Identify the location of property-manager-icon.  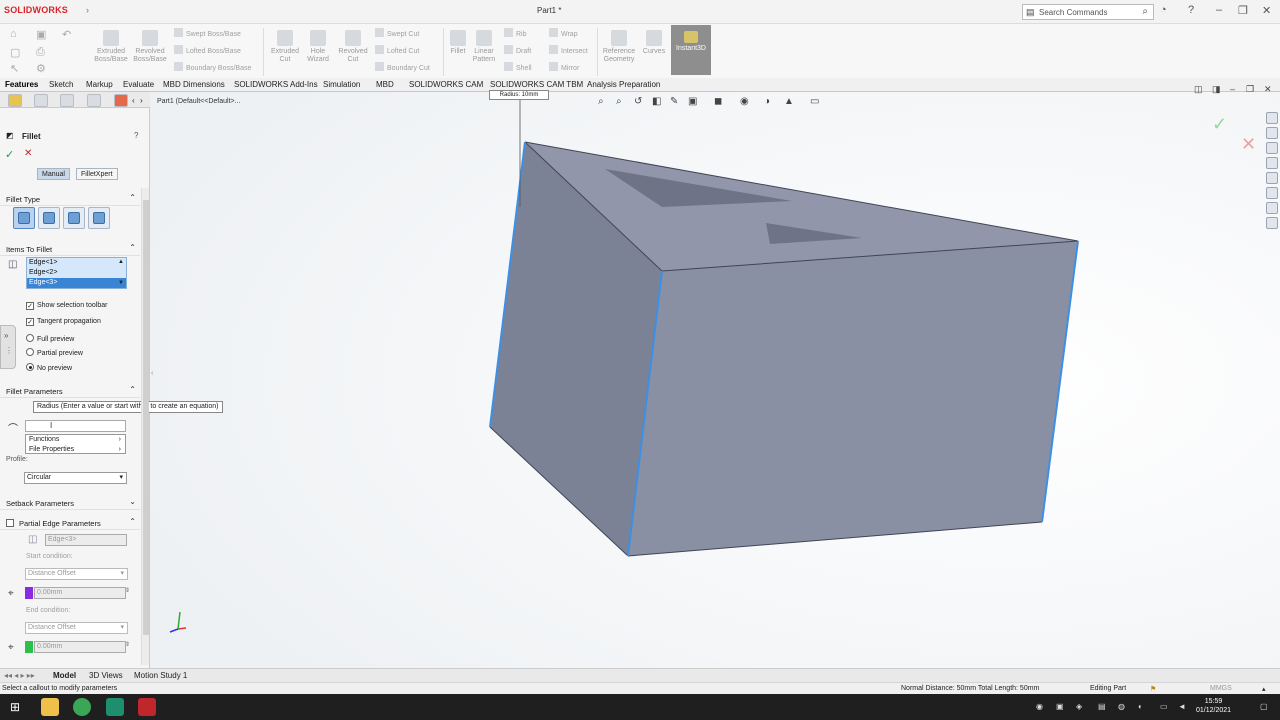
(41, 100).